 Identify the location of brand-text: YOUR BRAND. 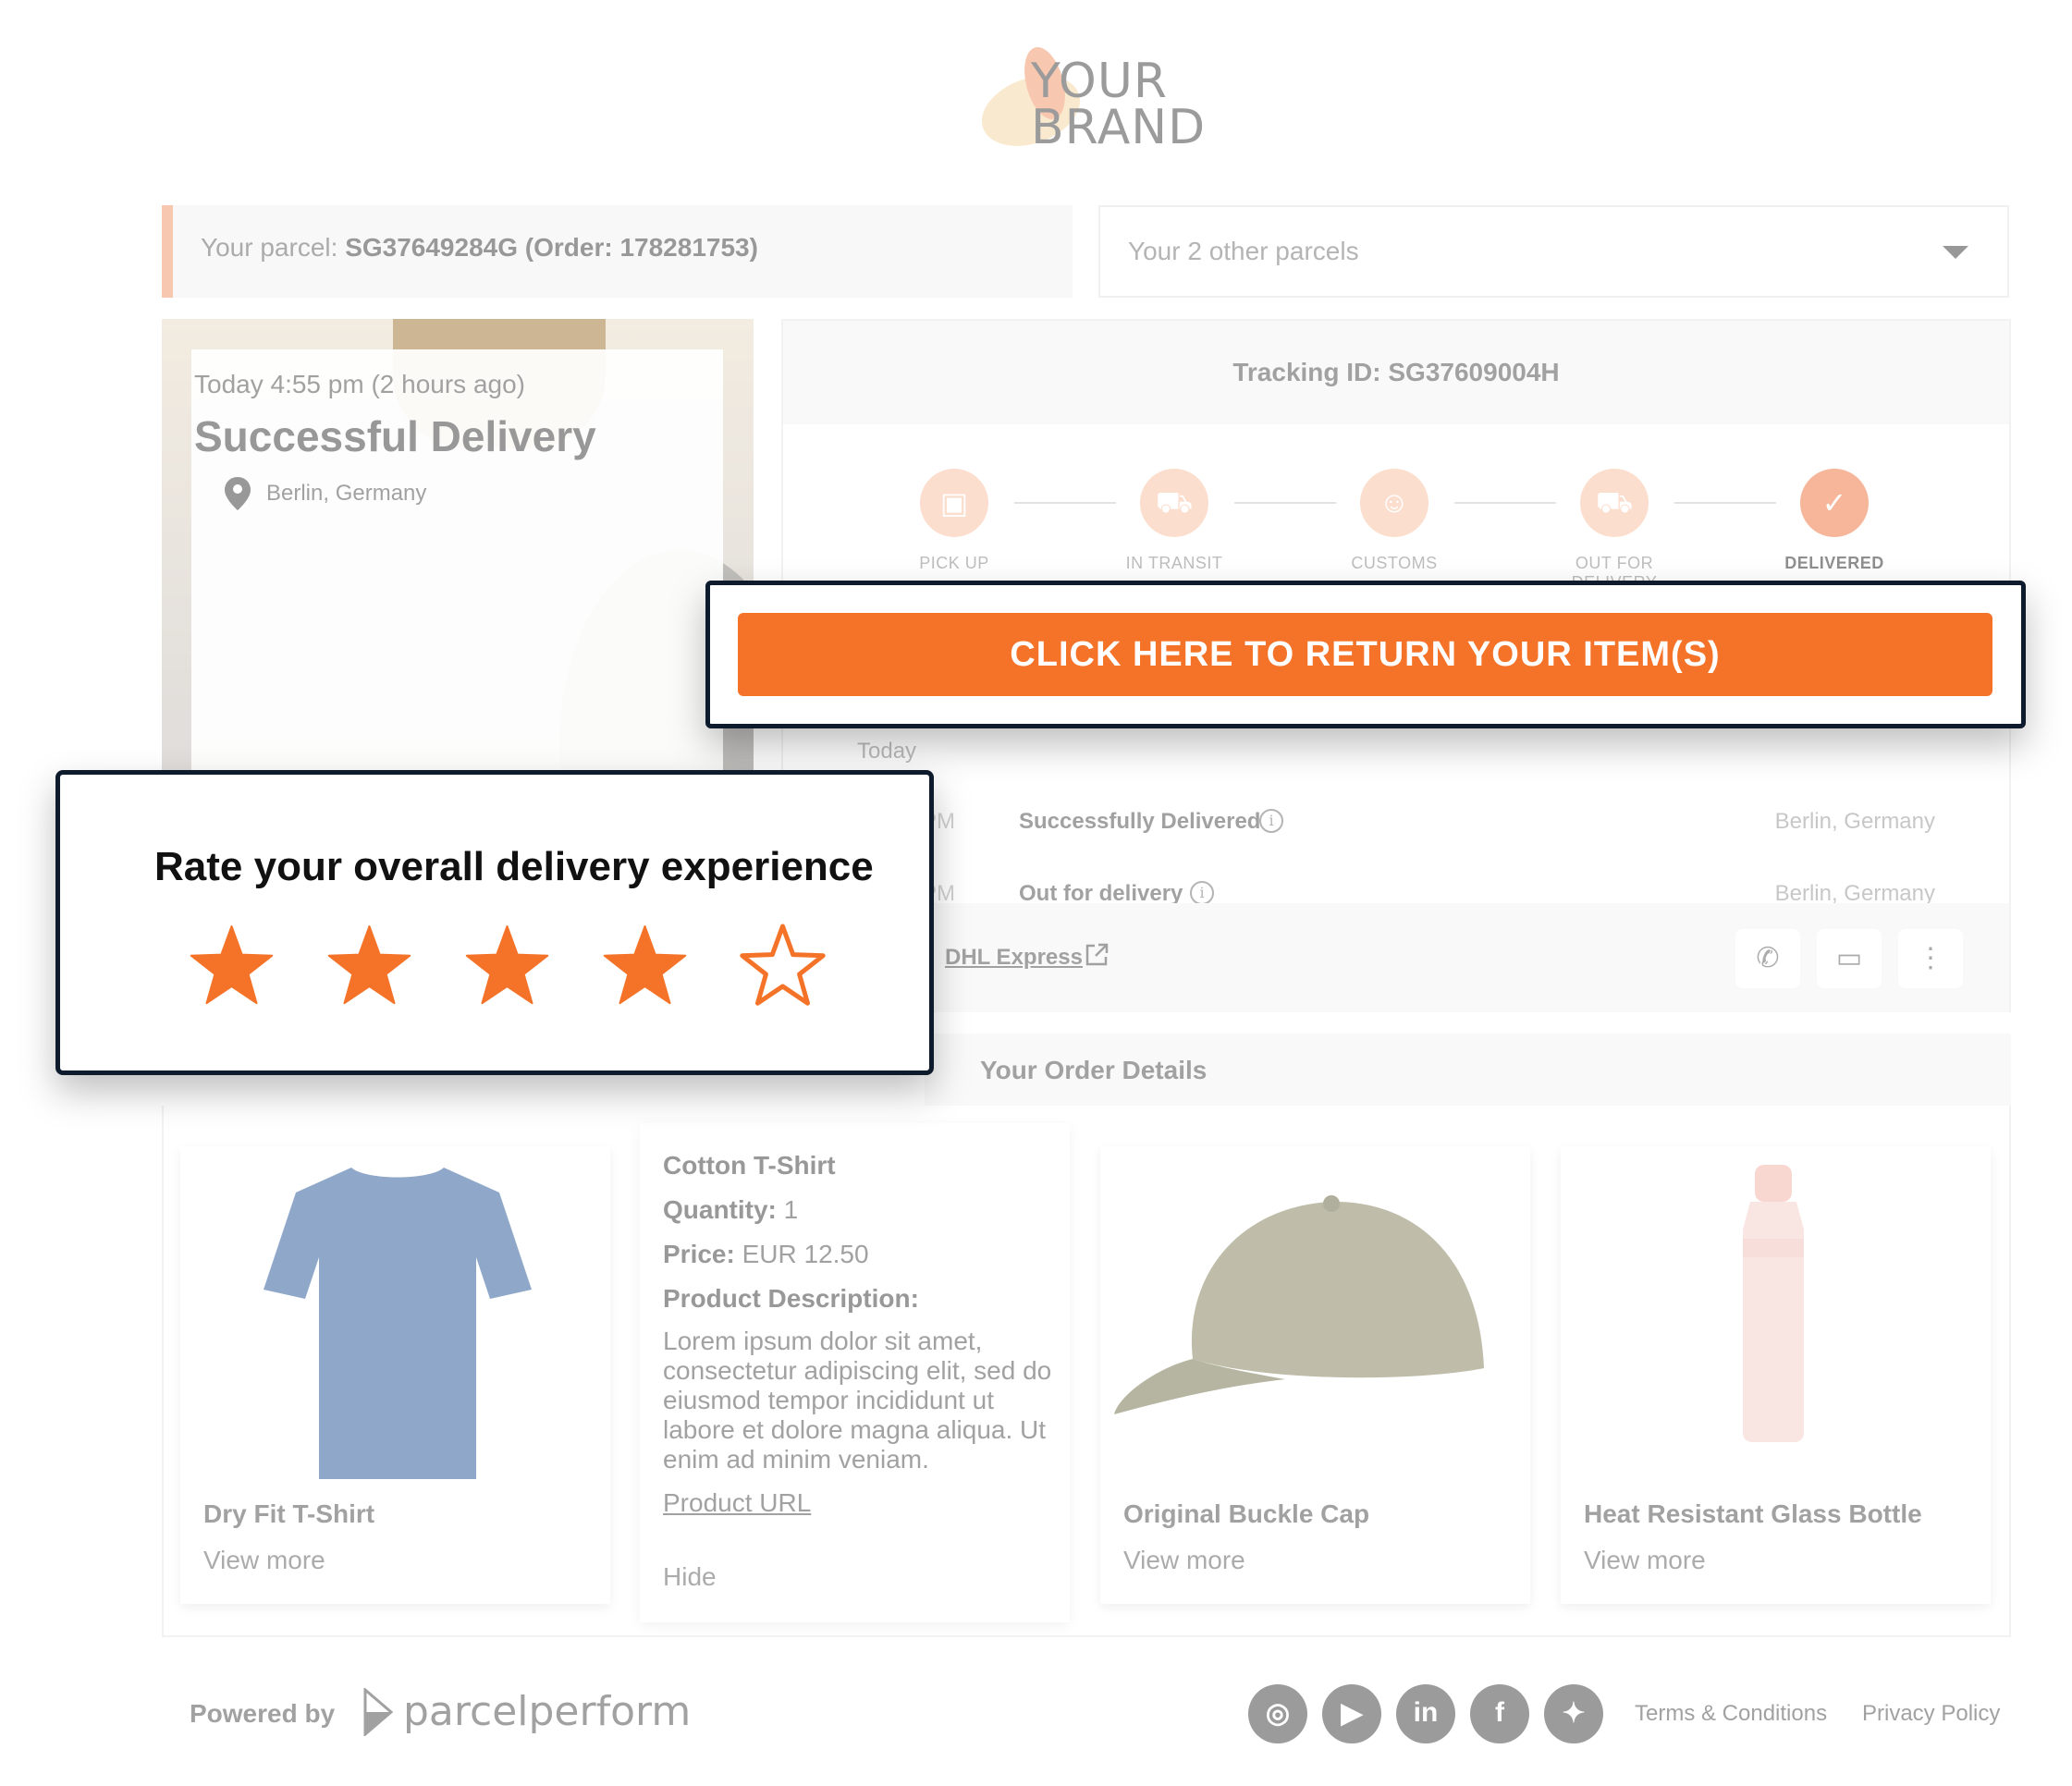
(1119, 104).